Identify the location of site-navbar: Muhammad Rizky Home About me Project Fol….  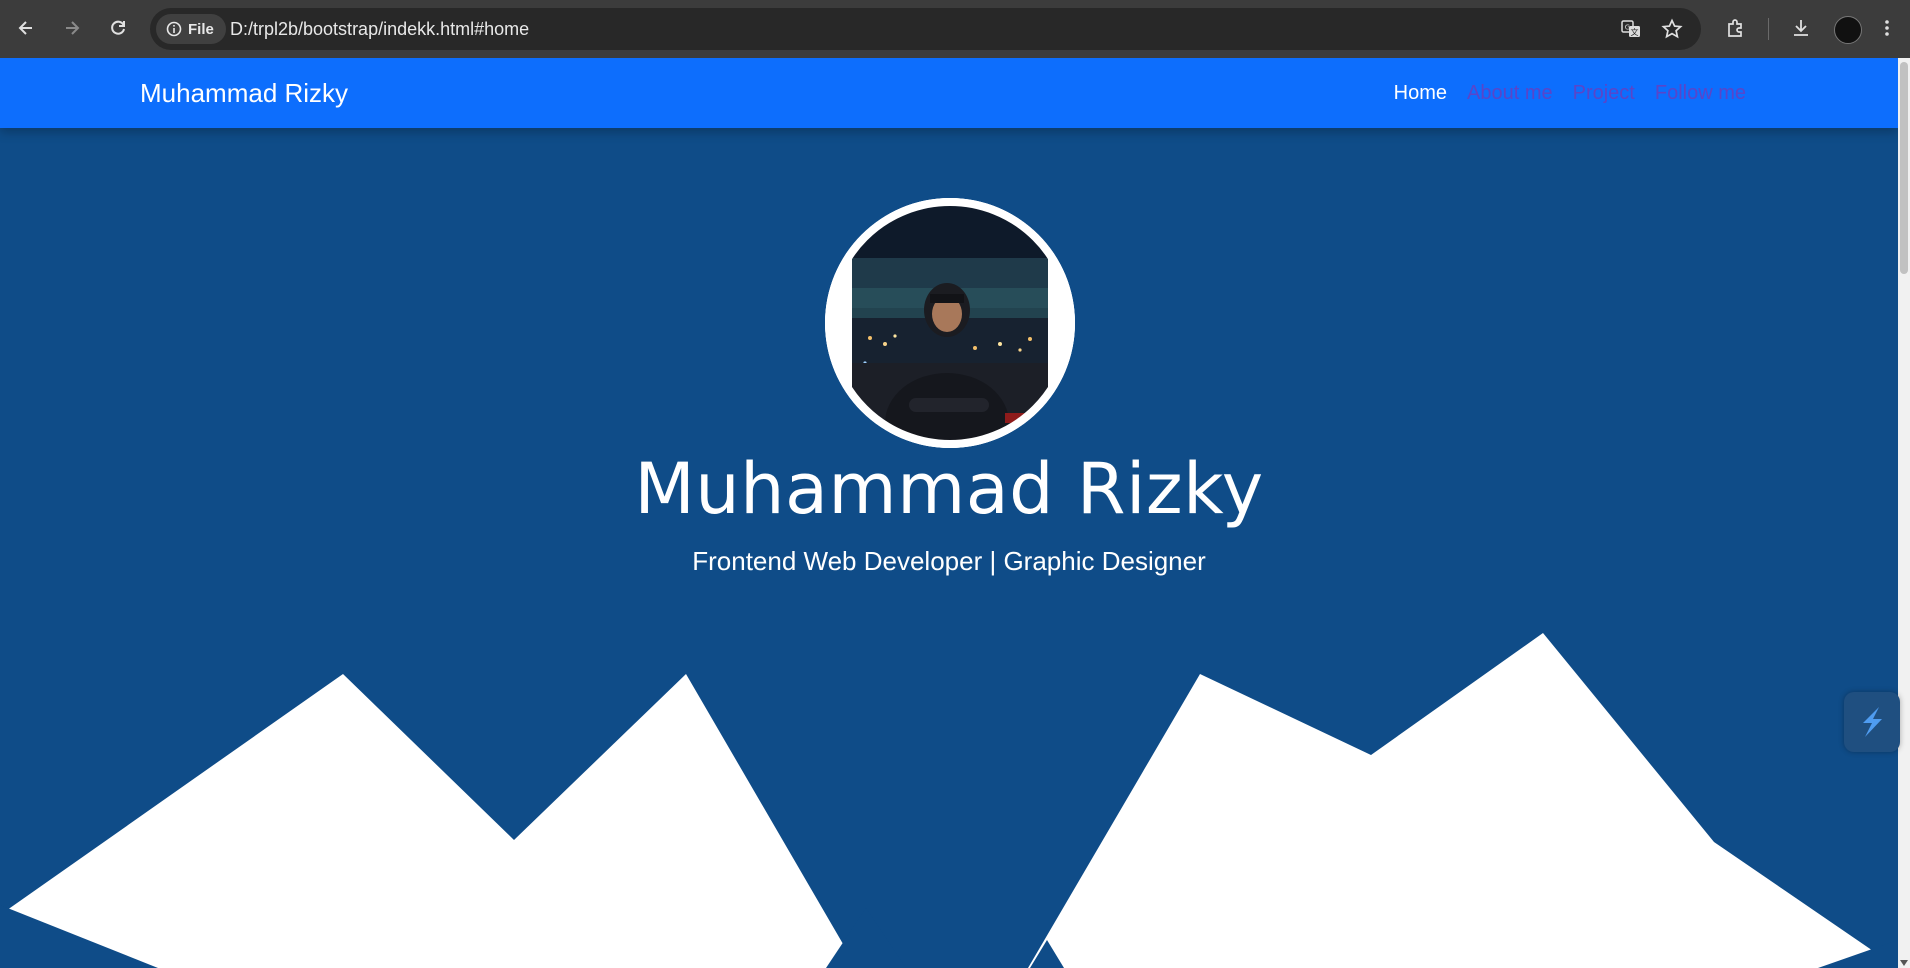
(949, 93).